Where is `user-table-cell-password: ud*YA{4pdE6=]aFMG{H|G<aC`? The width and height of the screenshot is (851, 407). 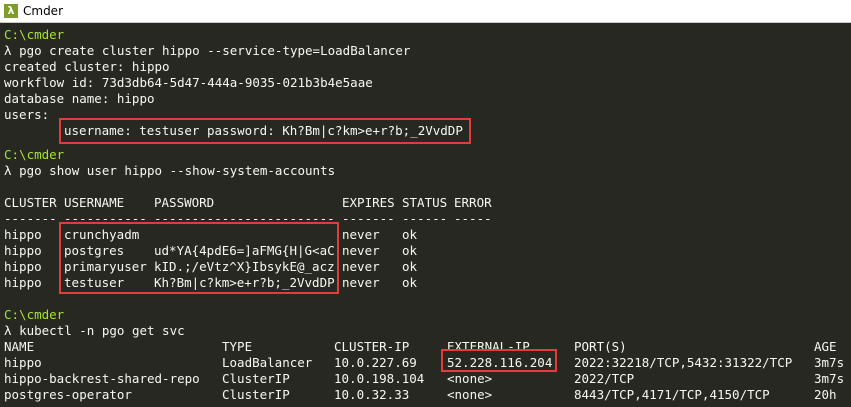 user-table-cell-password: ud*YA{4pdE6=]aFMG{H|G<aC is located at coordinates (244, 250).